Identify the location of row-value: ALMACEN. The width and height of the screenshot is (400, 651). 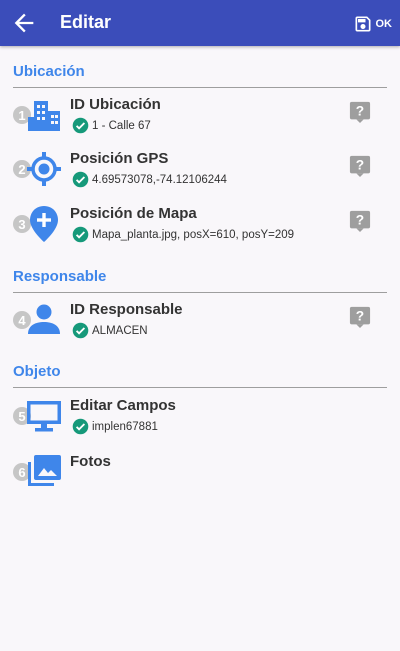
(120, 330).